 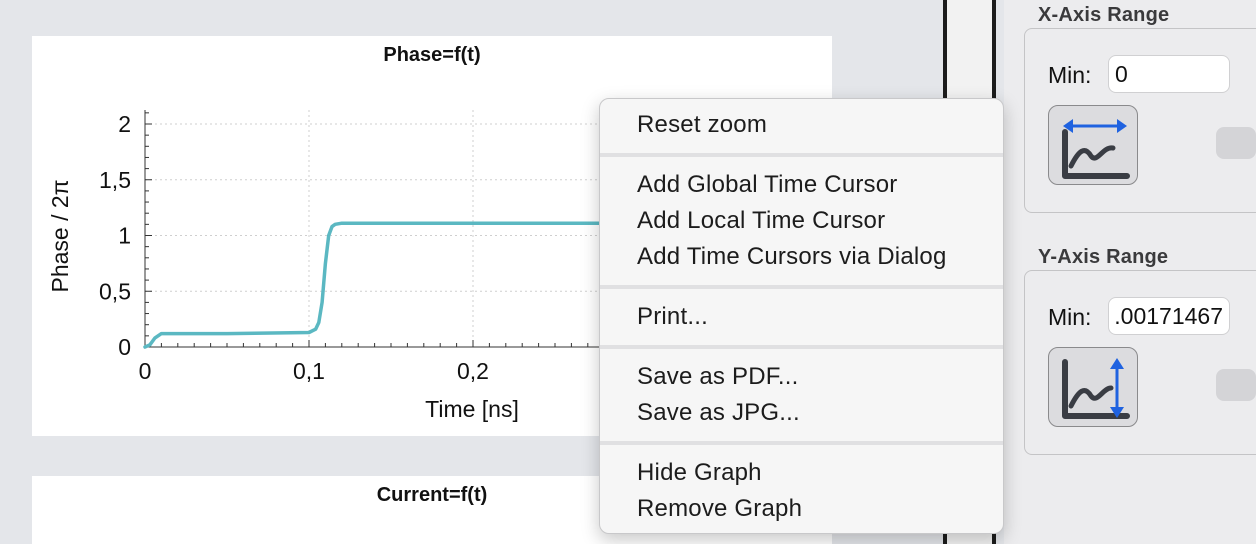 What do you see at coordinates (115, 291) in the screenshot?
I see `y-tick-label: 0,5` at bounding box center [115, 291].